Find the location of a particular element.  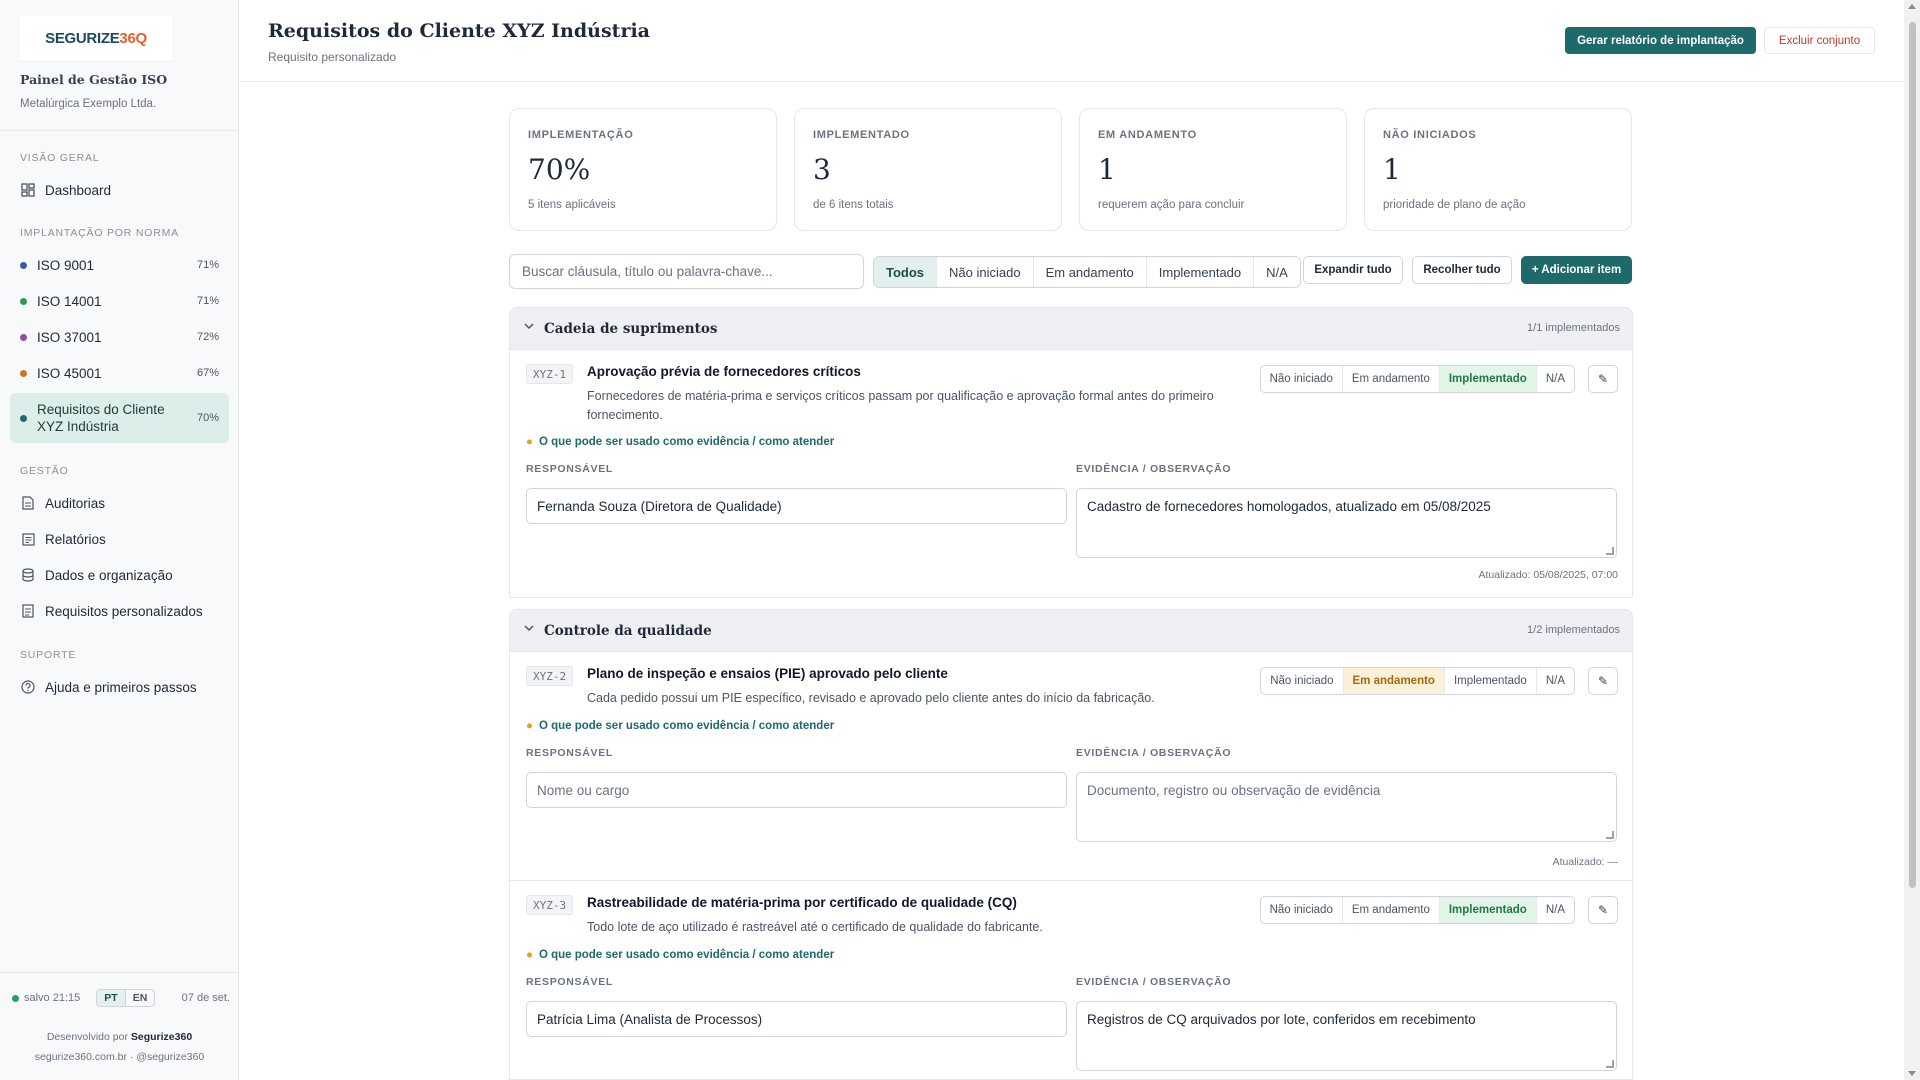

search-input is located at coordinates (686, 271).